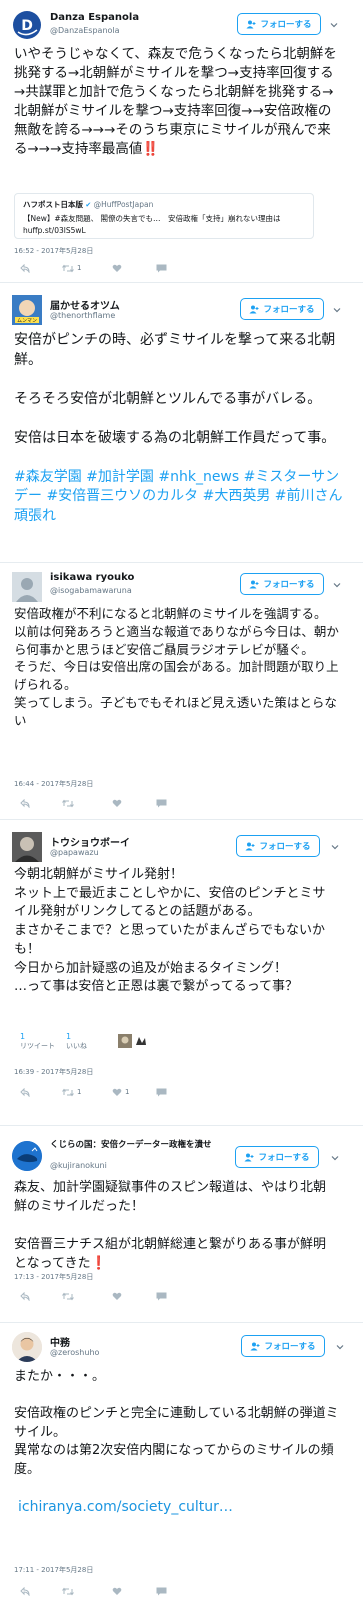 Image resolution: width=363 pixels, height=1613 pixels. Describe the element at coordinates (82, 315) in the screenshot. I see `user-handle: @thenorthflame` at that location.